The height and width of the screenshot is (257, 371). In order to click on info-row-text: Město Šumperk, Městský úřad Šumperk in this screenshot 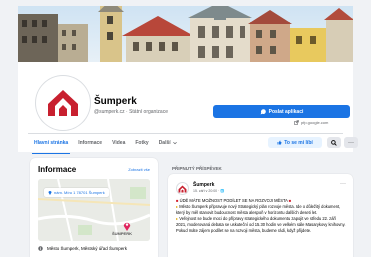, I will do `click(87, 248)`.